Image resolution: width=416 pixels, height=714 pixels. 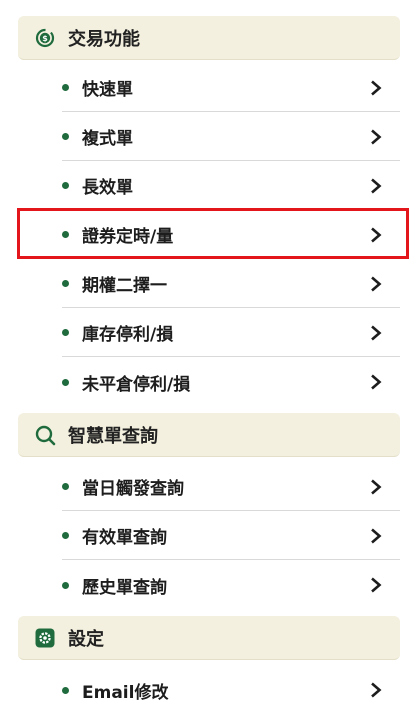 What do you see at coordinates (107, 139) in the screenshot?
I see `menu-item-label: 複式單` at bounding box center [107, 139].